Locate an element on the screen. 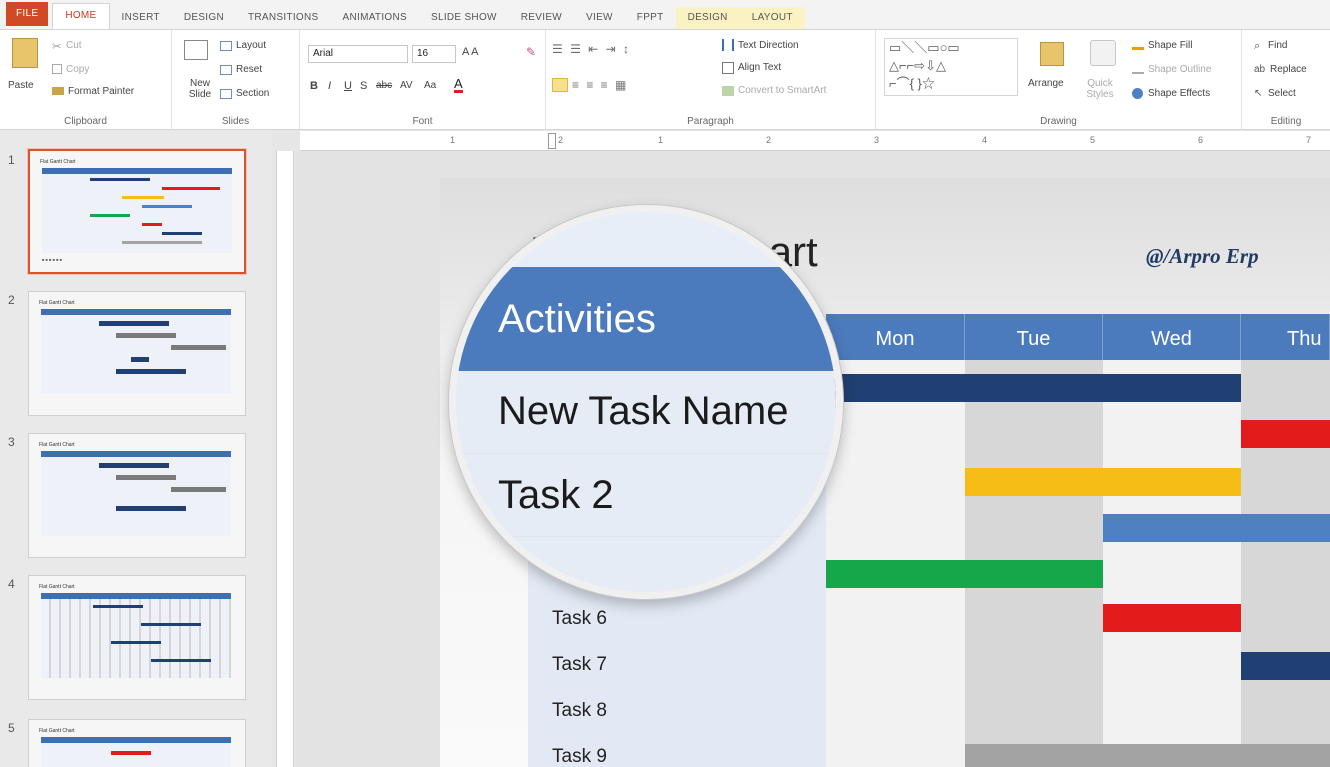 Image resolution: width=1330 pixels, height=767 pixels. day-header: Thu is located at coordinates (1285, 337).